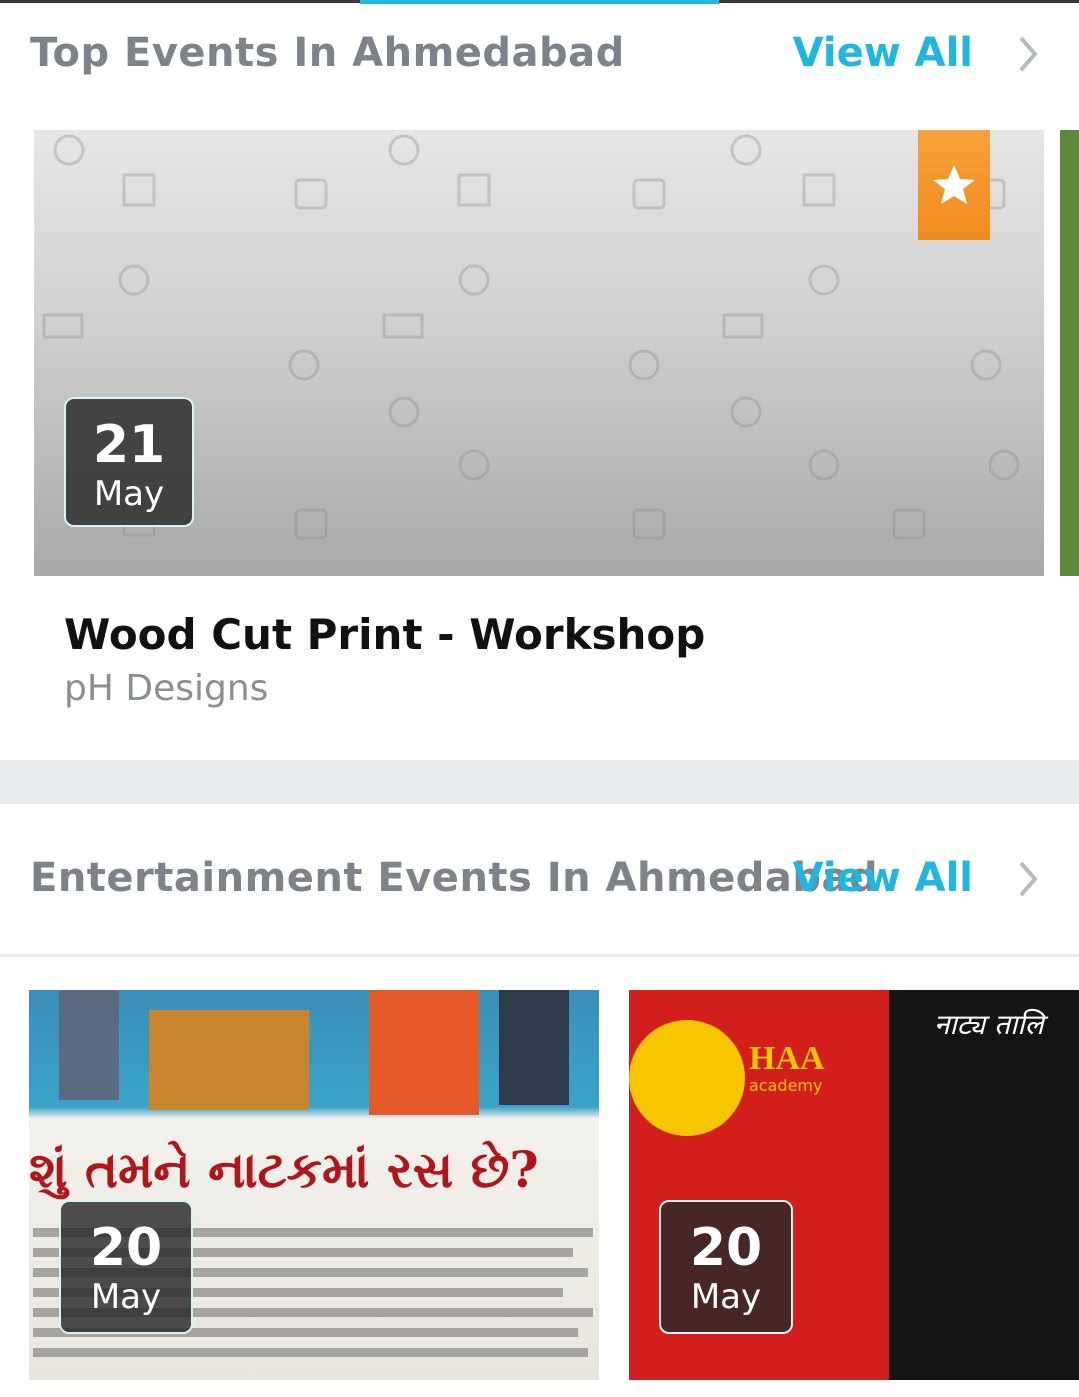  What do you see at coordinates (984, 1185) in the screenshot?
I see `poster-dark-panel` at bounding box center [984, 1185].